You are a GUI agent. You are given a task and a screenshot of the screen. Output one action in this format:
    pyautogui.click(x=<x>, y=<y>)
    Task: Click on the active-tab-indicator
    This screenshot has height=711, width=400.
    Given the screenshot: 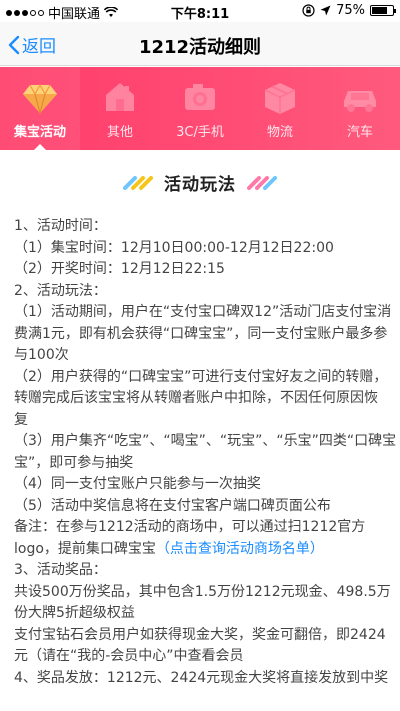 What is the action you would take?
    pyautogui.click(x=40, y=147)
    